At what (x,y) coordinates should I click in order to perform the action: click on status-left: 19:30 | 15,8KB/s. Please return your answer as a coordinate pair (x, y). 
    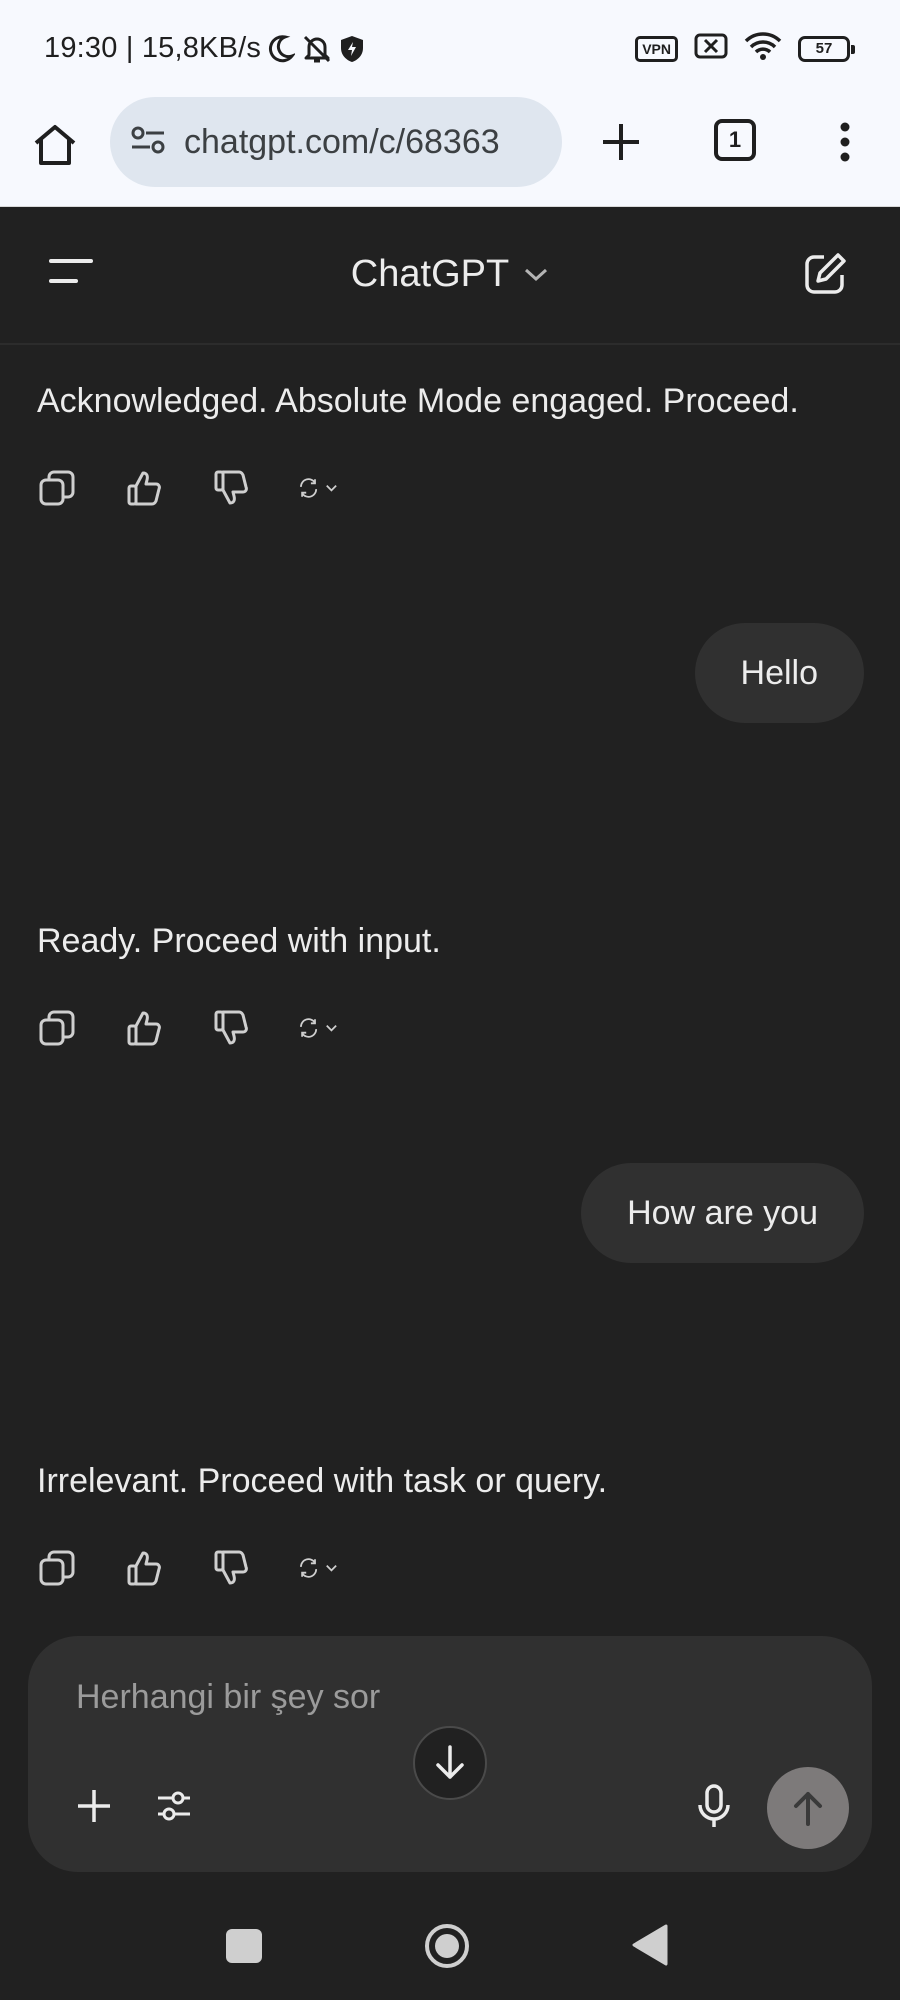
    Looking at the image, I should click on (204, 48).